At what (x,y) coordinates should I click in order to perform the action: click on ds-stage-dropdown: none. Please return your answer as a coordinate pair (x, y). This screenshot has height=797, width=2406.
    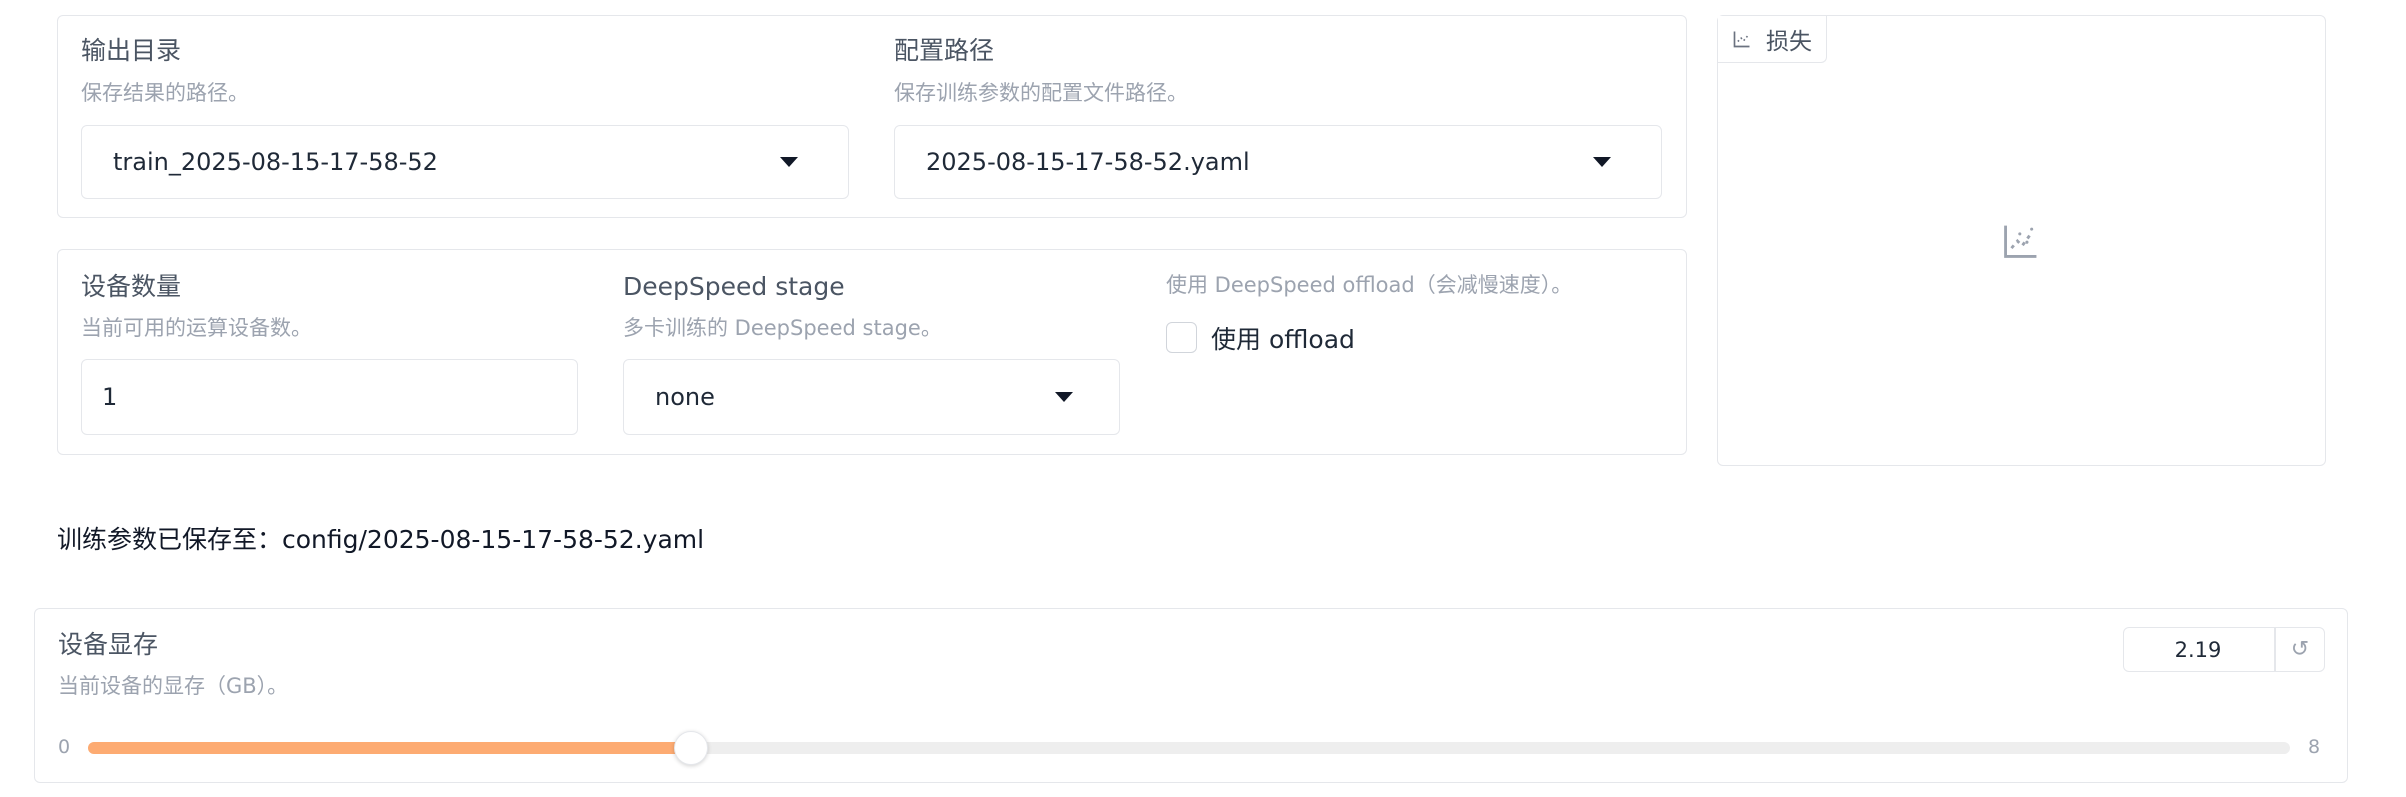
    Looking at the image, I should click on (871, 397).